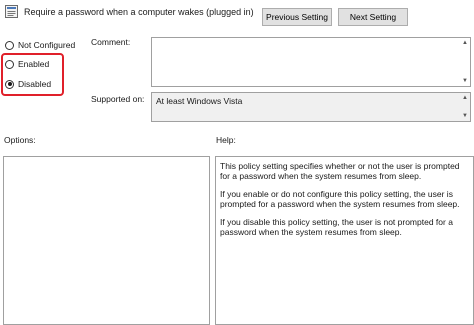 The width and height of the screenshot is (474, 325). What do you see at coordinates (9, 45) in the screenshot?
I see `radio-not-configured-circle` at bounding box center [9, 45].